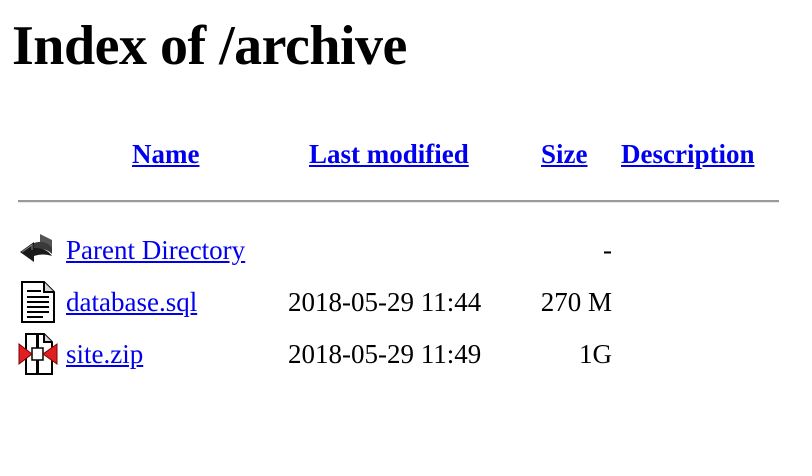 The height and width of the screenshot is (476, 812). What do you see at coordinates (209, 46) in the screenshot?
I see `page-title: Index of /archive` at bounding box center [209, 46].